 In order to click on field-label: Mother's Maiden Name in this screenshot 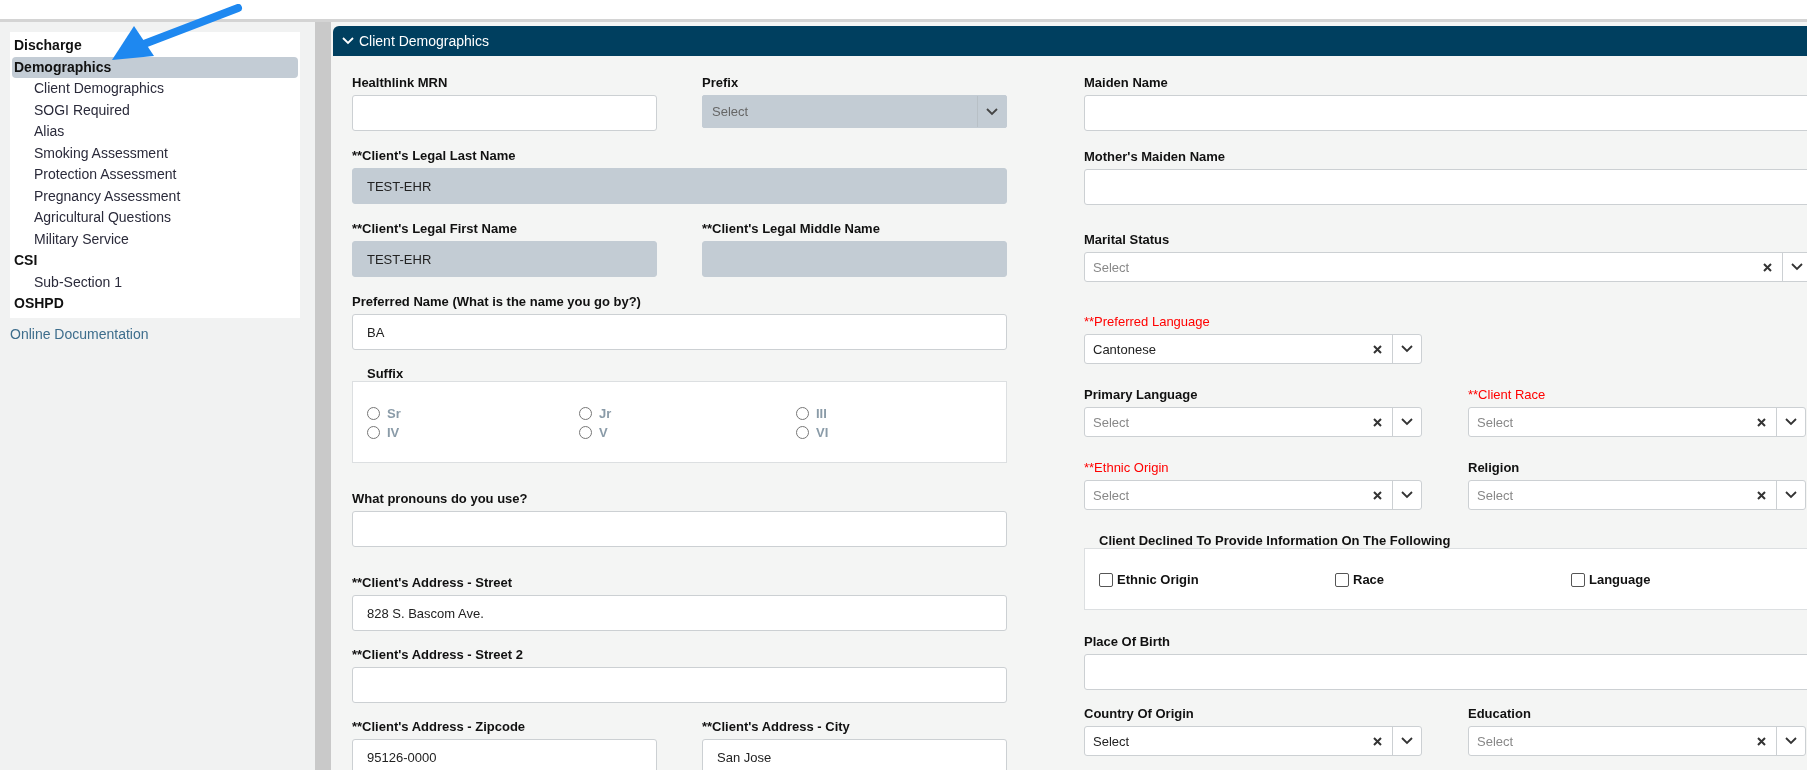, I will do `click(1155, 157)`.